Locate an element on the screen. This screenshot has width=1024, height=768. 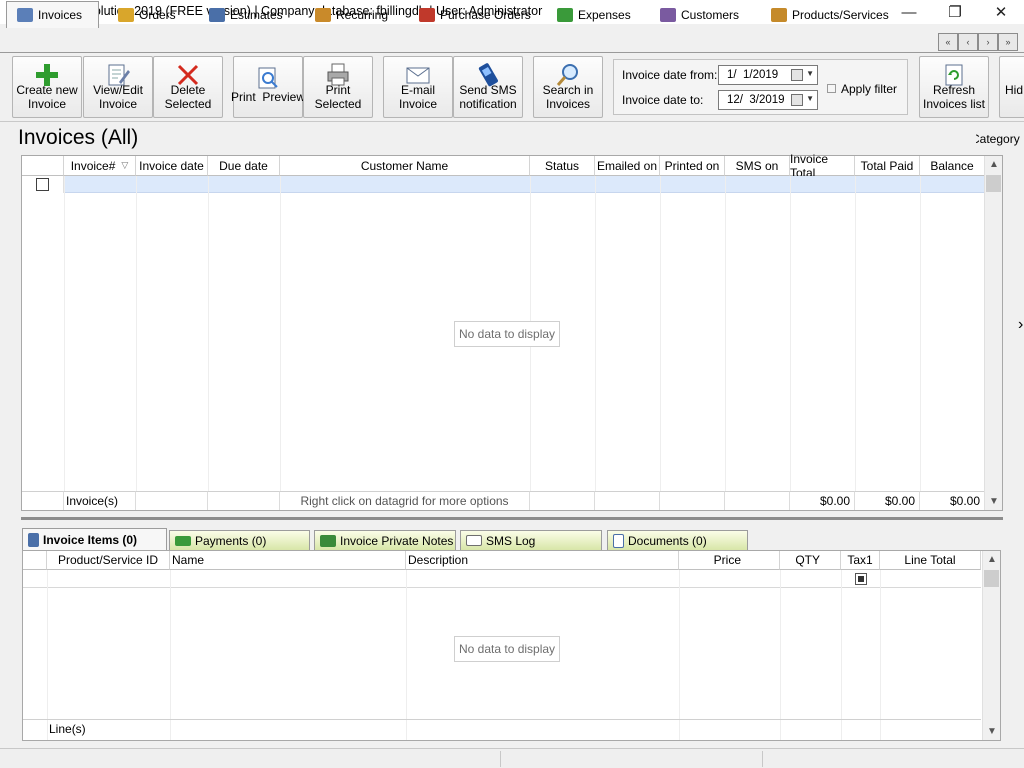
tab-sms-log: SMS Log is located at coordinates (531, 540).